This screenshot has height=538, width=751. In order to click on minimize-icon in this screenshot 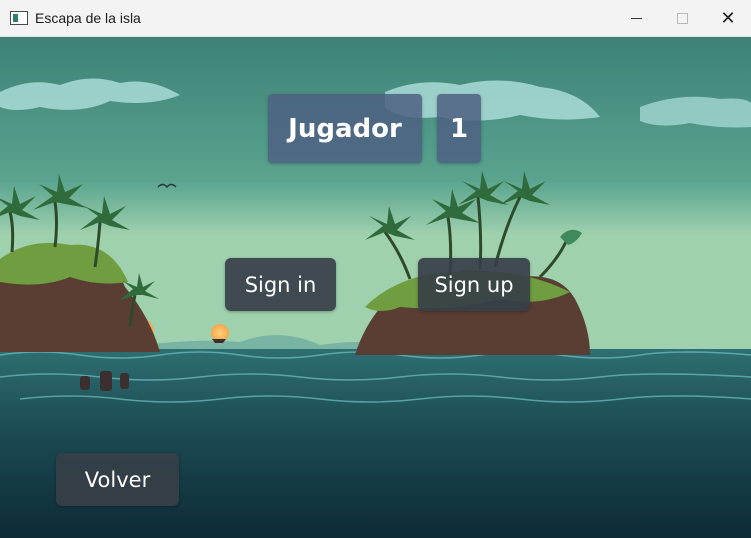, I will do `click(636, 18)`.